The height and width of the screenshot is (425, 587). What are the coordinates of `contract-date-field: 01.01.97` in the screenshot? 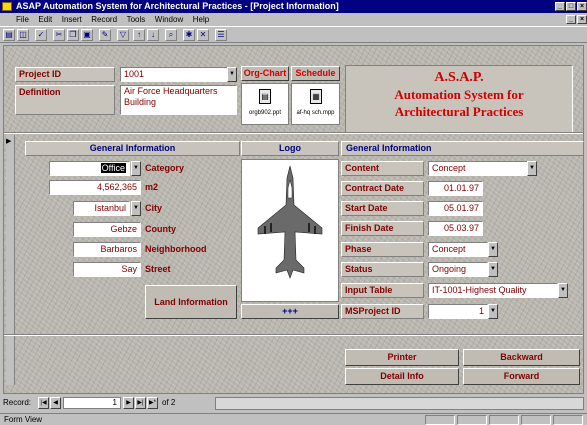 It's located at (455, 188).